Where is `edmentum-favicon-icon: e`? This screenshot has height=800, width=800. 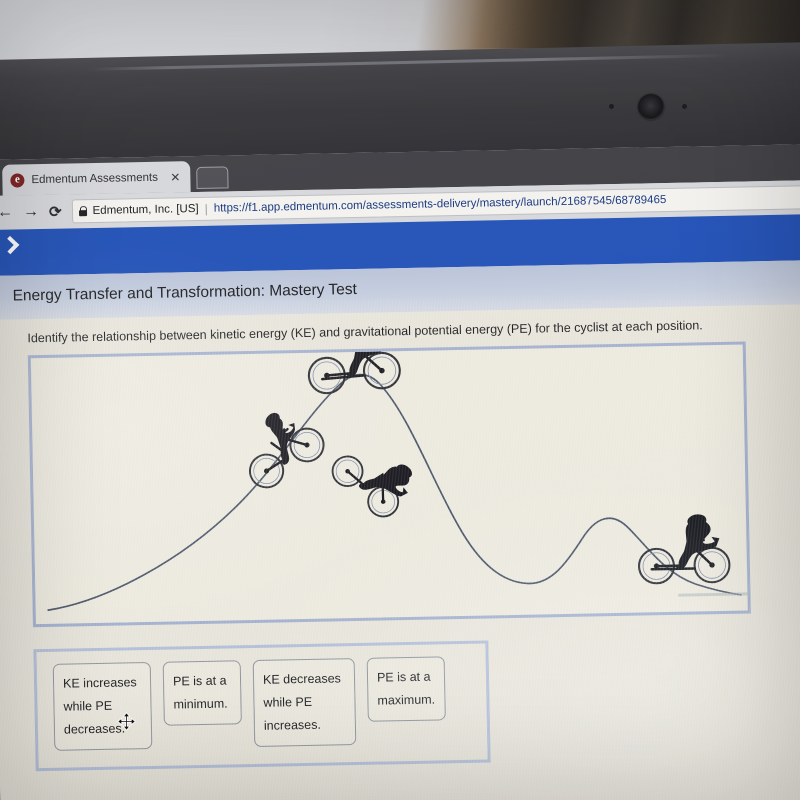 edmentum-favicon-icon: e is located at coordinates (17, 180).